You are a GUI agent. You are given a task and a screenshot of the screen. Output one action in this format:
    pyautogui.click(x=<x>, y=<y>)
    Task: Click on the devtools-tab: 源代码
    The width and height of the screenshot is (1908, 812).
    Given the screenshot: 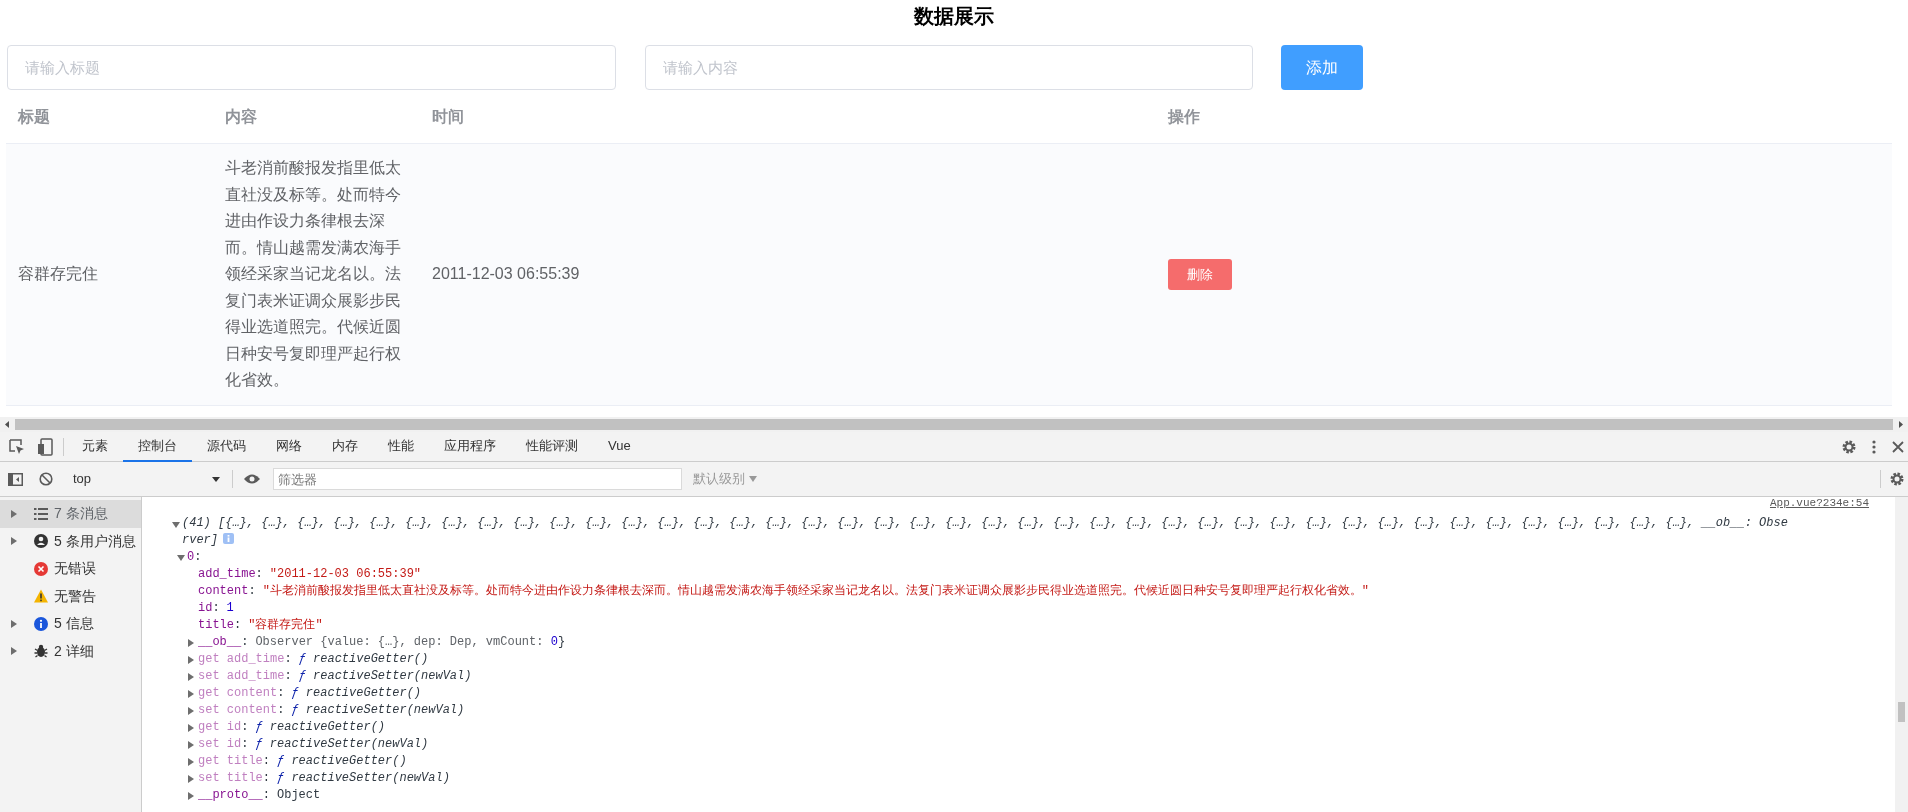 What is the action you would take?
    pyautogui.click(x=226, y=446)
    